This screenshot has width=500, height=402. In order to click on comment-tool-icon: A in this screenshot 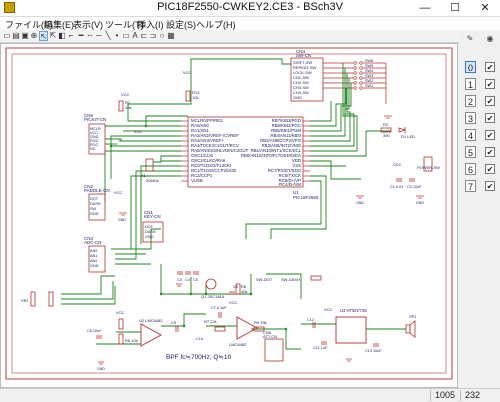, I will do `click(135, 35)`.